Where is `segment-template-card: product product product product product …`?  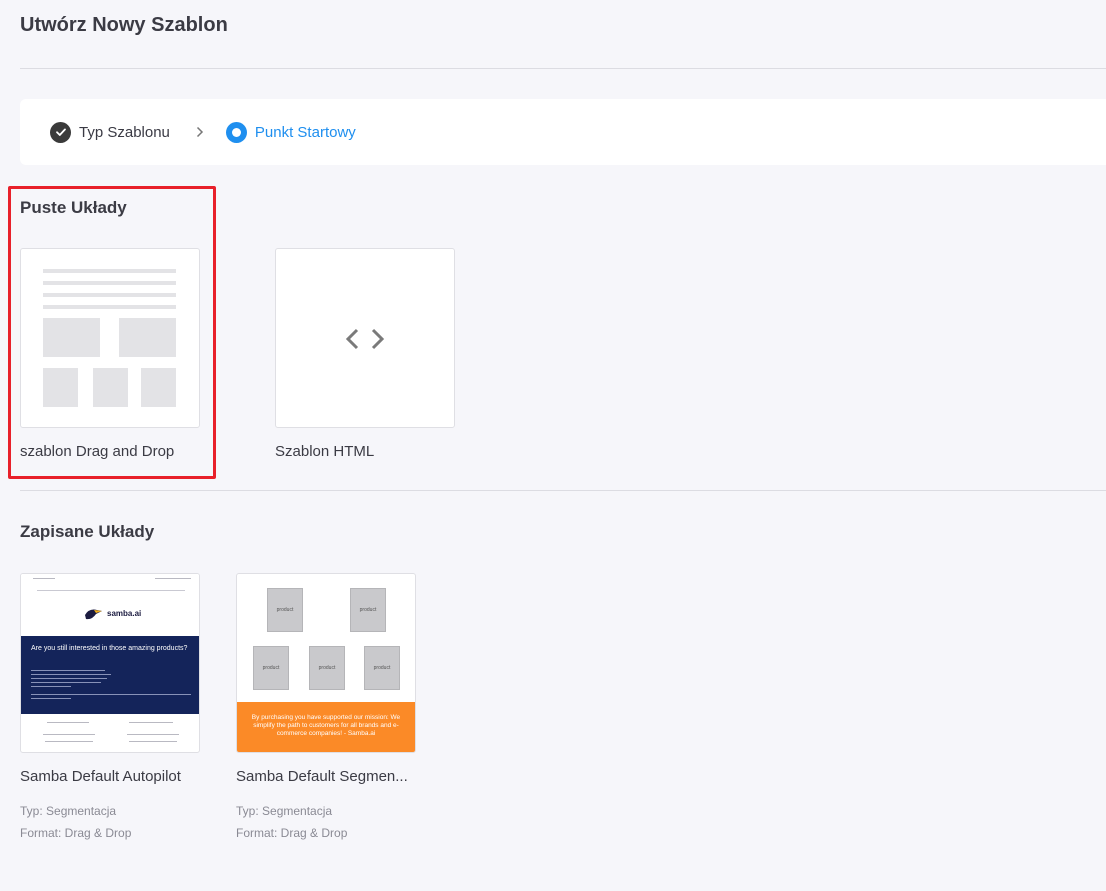 segment-template-card: product product product product product … is located at coordinates (326, 663).